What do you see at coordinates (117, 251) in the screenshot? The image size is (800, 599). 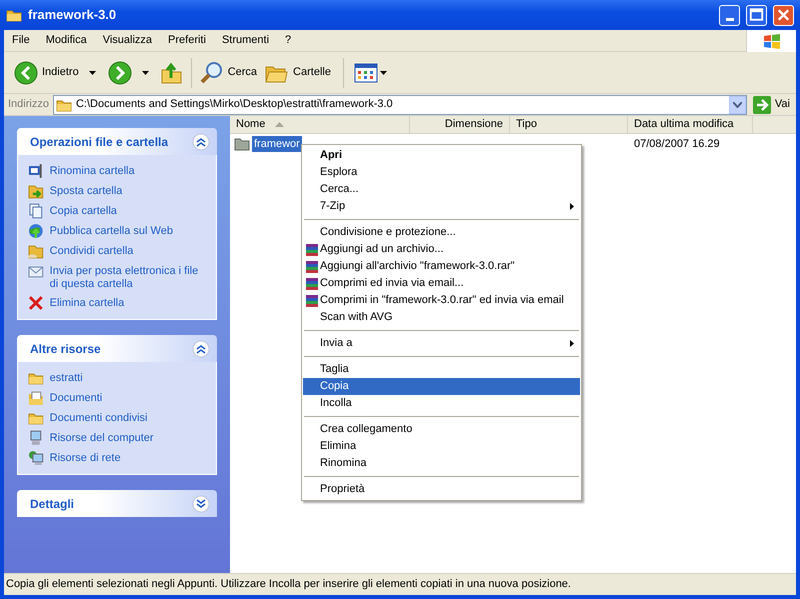 I see `task-link: Condividi cartella` at bounding box center [117, 251].